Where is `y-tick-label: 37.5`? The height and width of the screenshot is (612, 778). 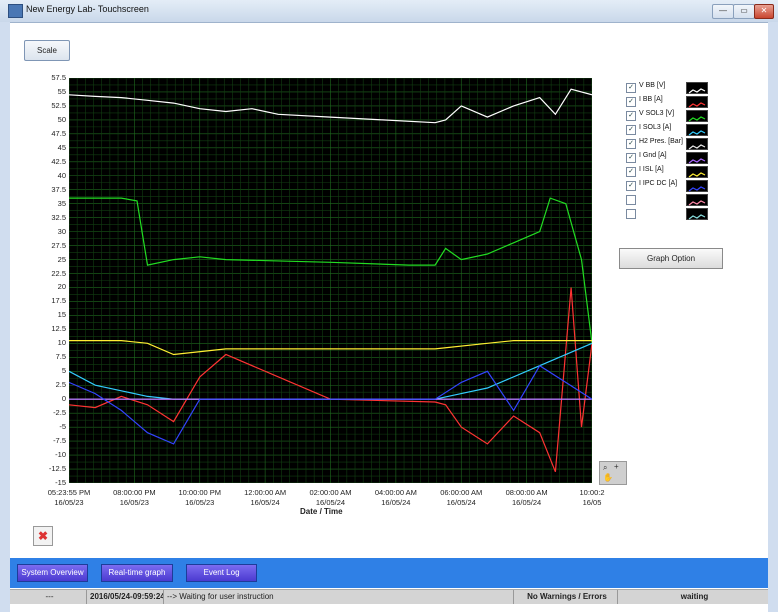
y-tick-label: 37.5 is located at coordinates (58, 189).